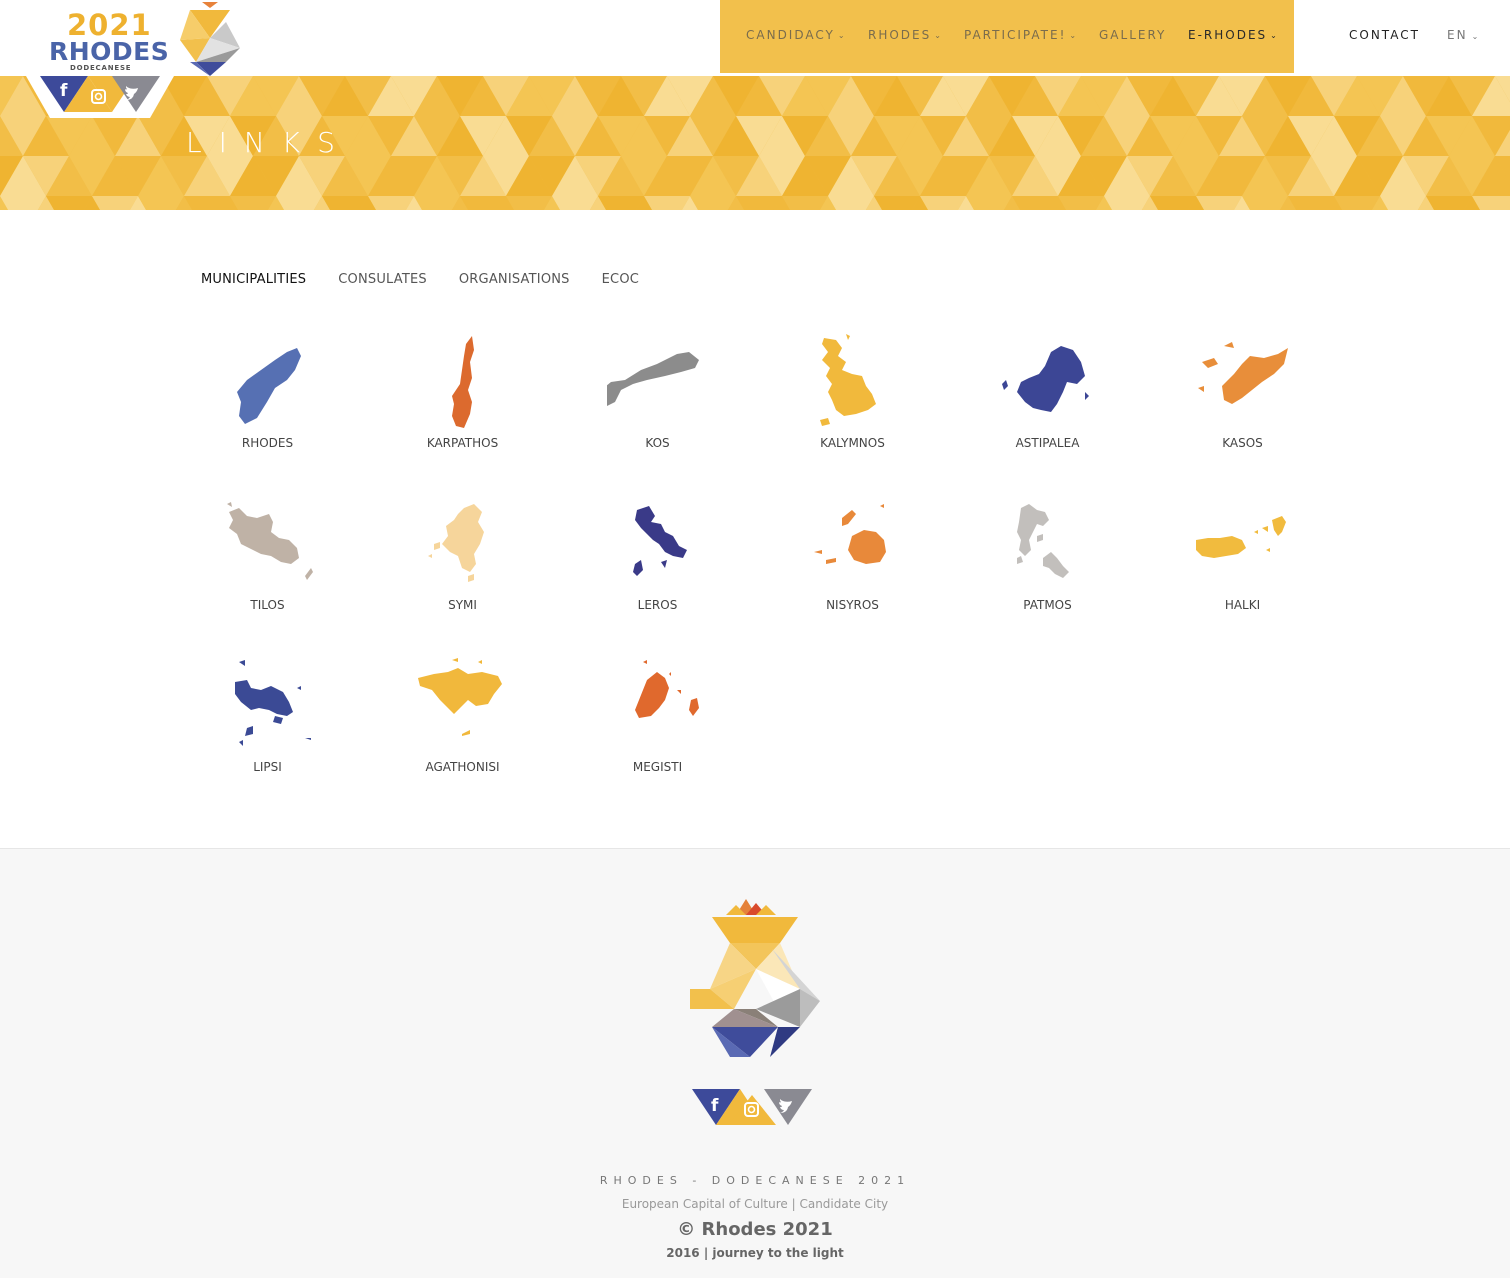 This screenshot has height=1278, width=1510. I want to click on island-link-kos: KOS, so click(657, 395).